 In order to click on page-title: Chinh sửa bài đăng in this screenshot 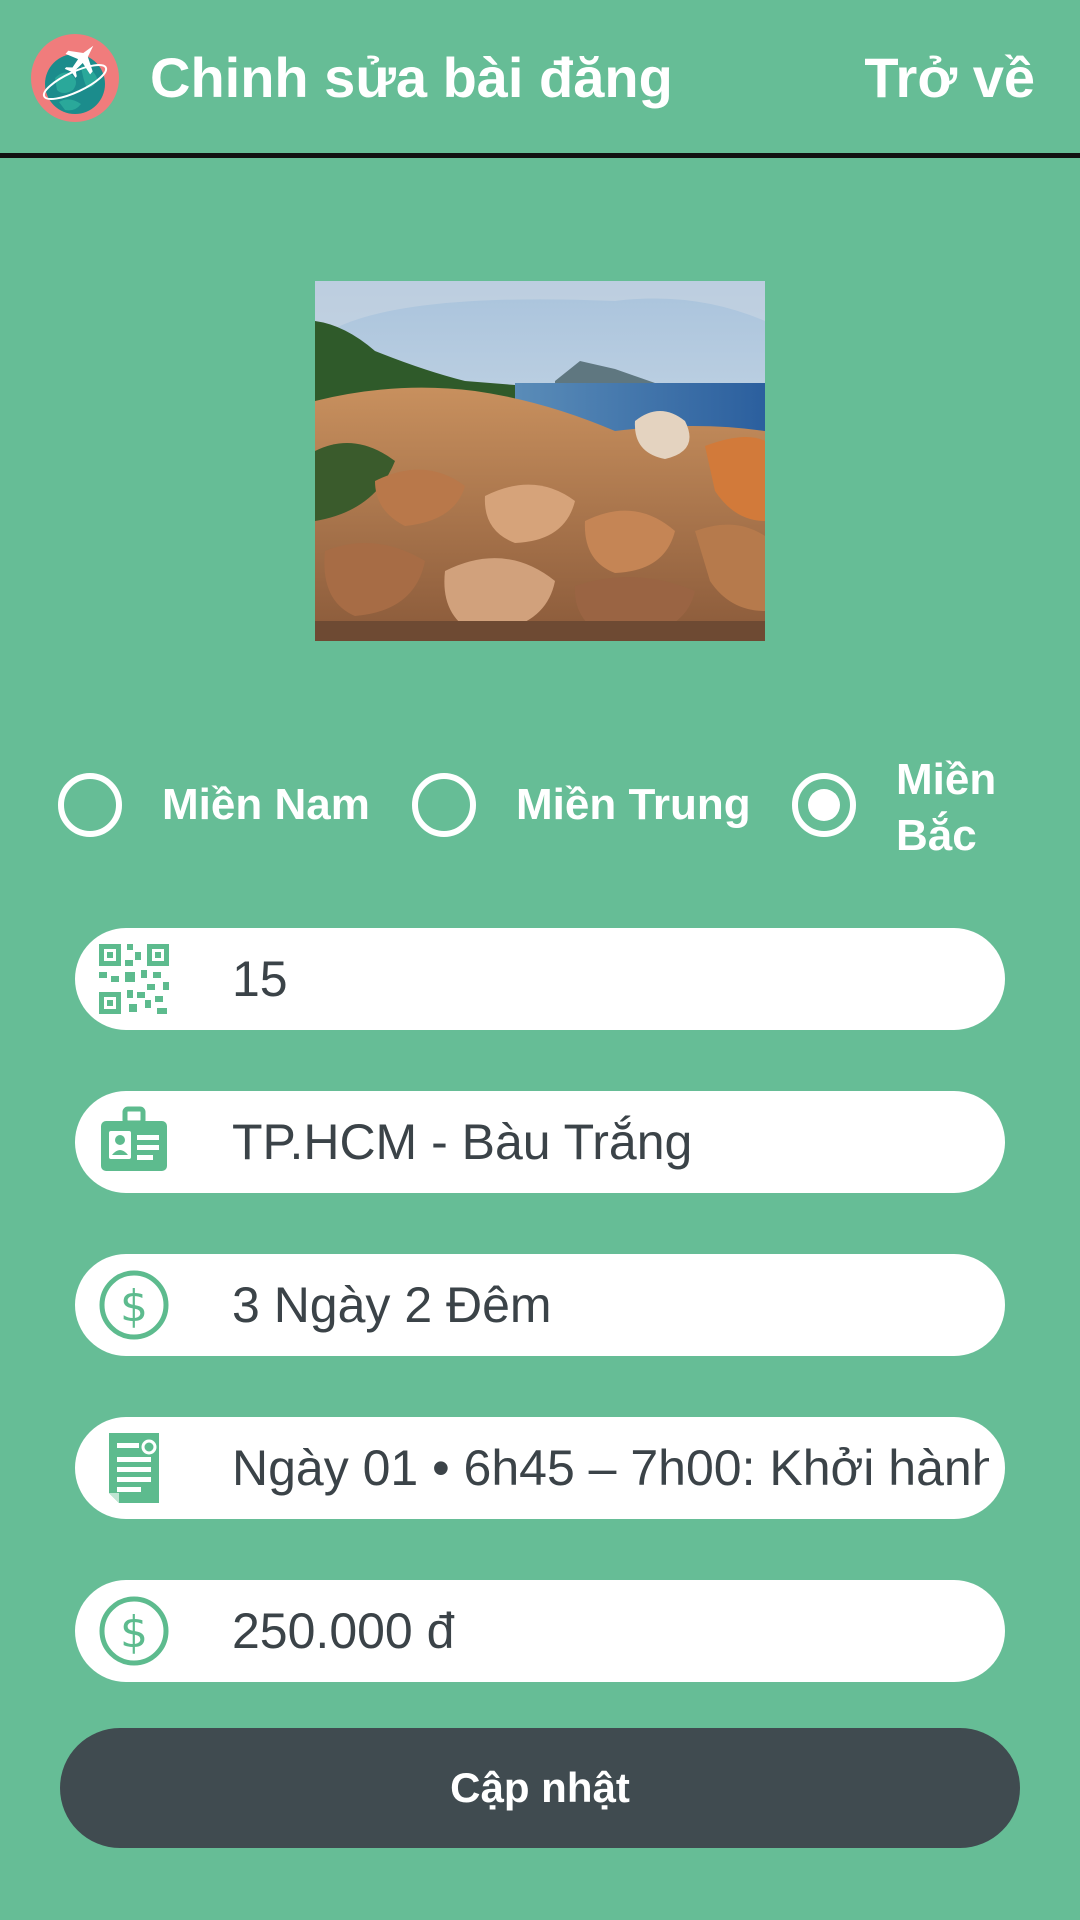, I will do `click(411, 77)`.